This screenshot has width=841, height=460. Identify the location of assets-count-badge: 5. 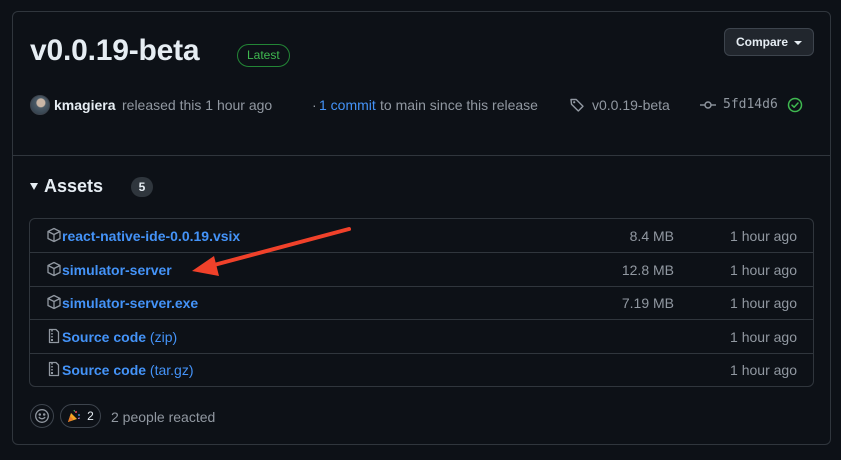
(142, 187).